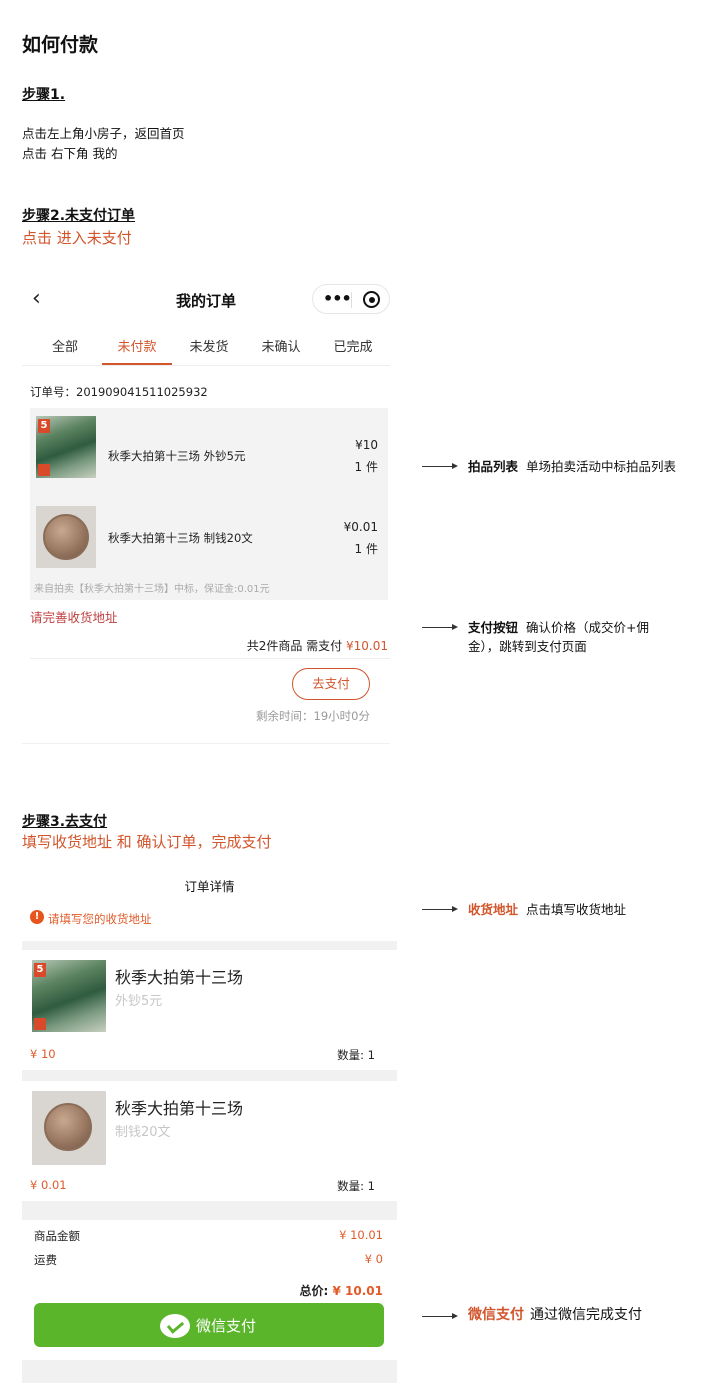  Describe the element at coordinates (357, 1291) in the screenshot. I see `total-amount: ¥ 10.01` at that location.